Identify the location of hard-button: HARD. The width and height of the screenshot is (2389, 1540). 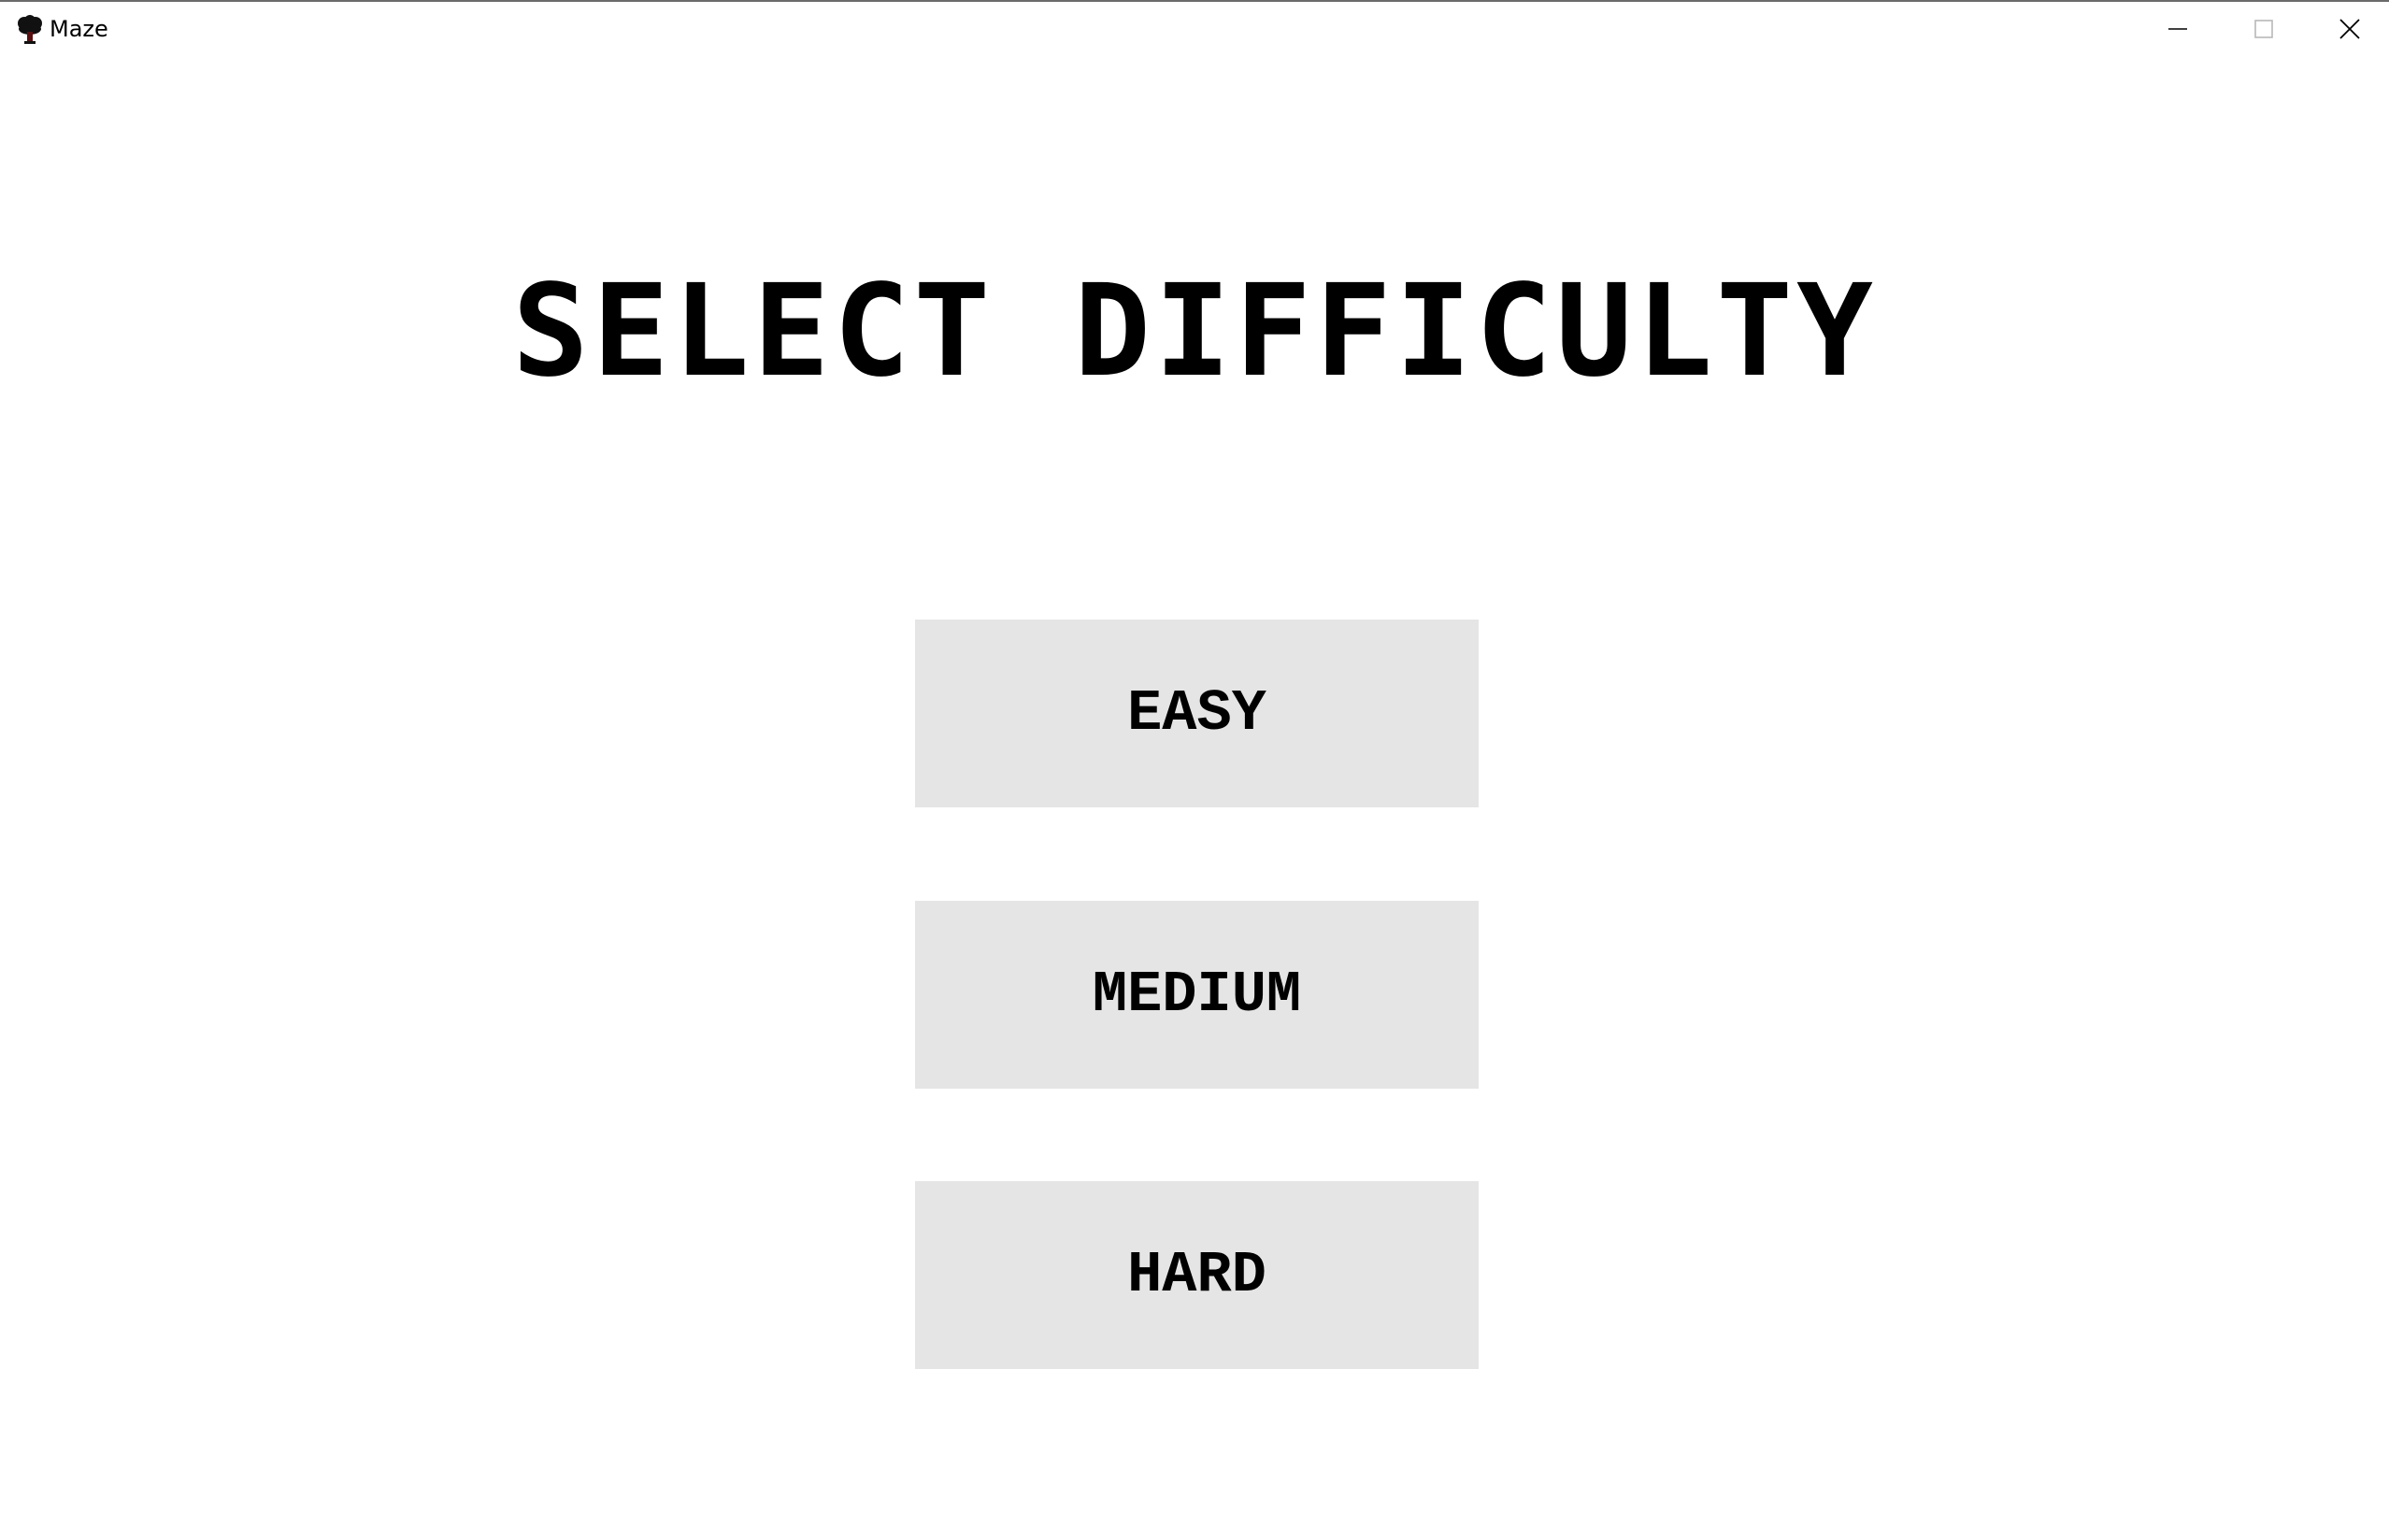
(1197, 1275).